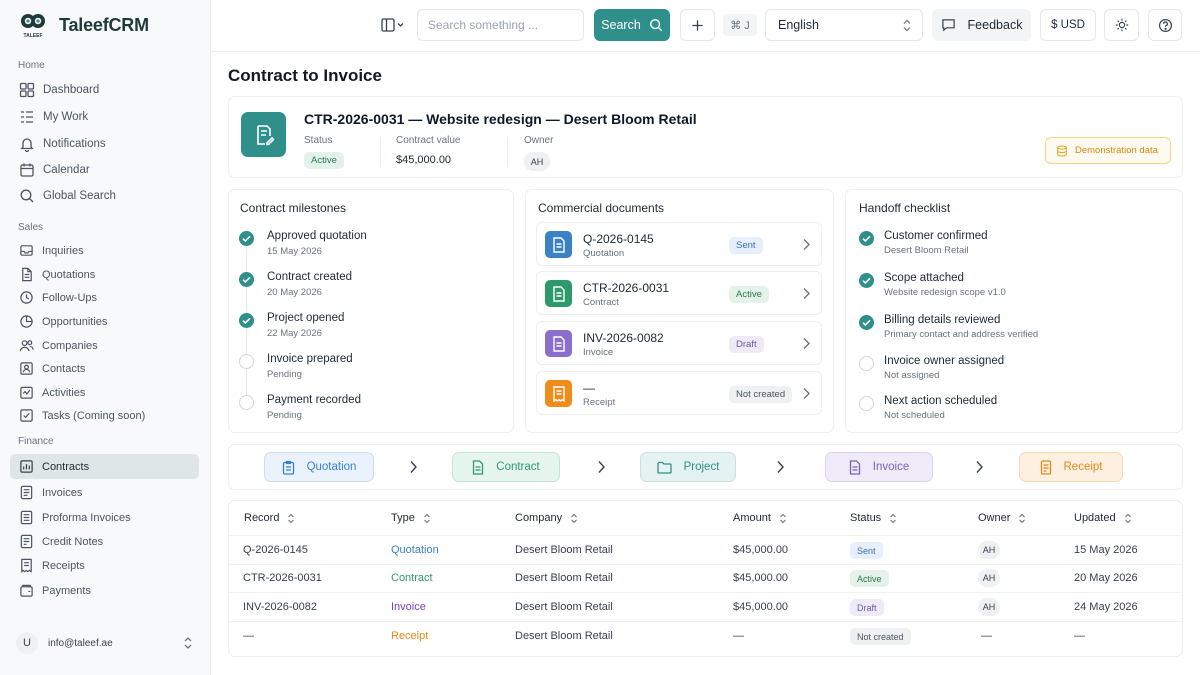 The height and width of the screenshot is (675, 1200). What do you see at coordinates (1106, 550) in the screenshot?
I see `cell-updated: 15 May 2026` at bounding box center [1106, 550].